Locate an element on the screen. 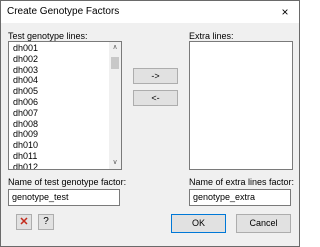 This screenshot has width=320, height=247. clear-icon: ✕ is located at coordinates (24, 222).